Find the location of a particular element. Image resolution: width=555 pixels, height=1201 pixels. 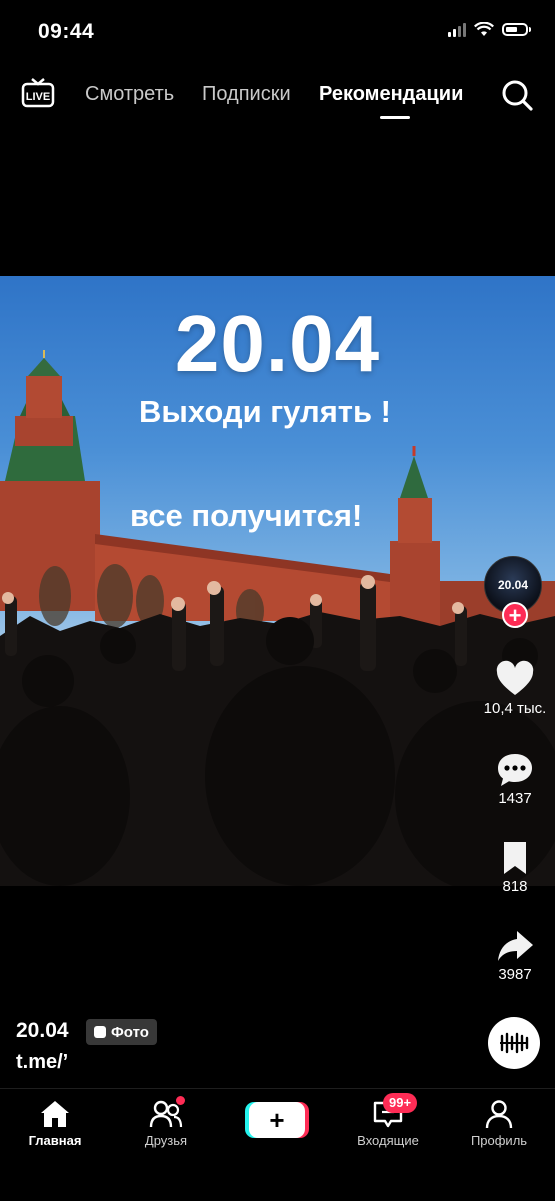

nav-home-label: Главная is located at coordinates (55, 1140).